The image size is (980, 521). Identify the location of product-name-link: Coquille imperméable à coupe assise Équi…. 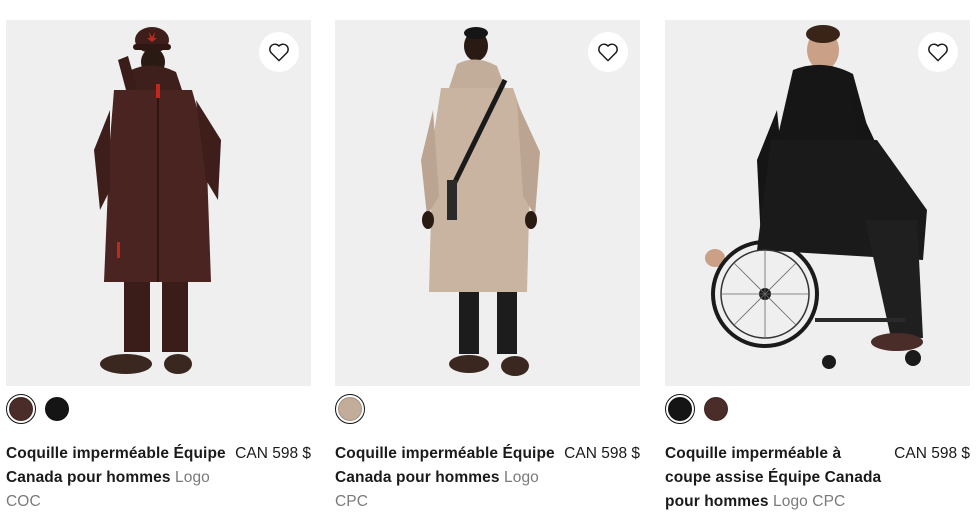
(775, 478).